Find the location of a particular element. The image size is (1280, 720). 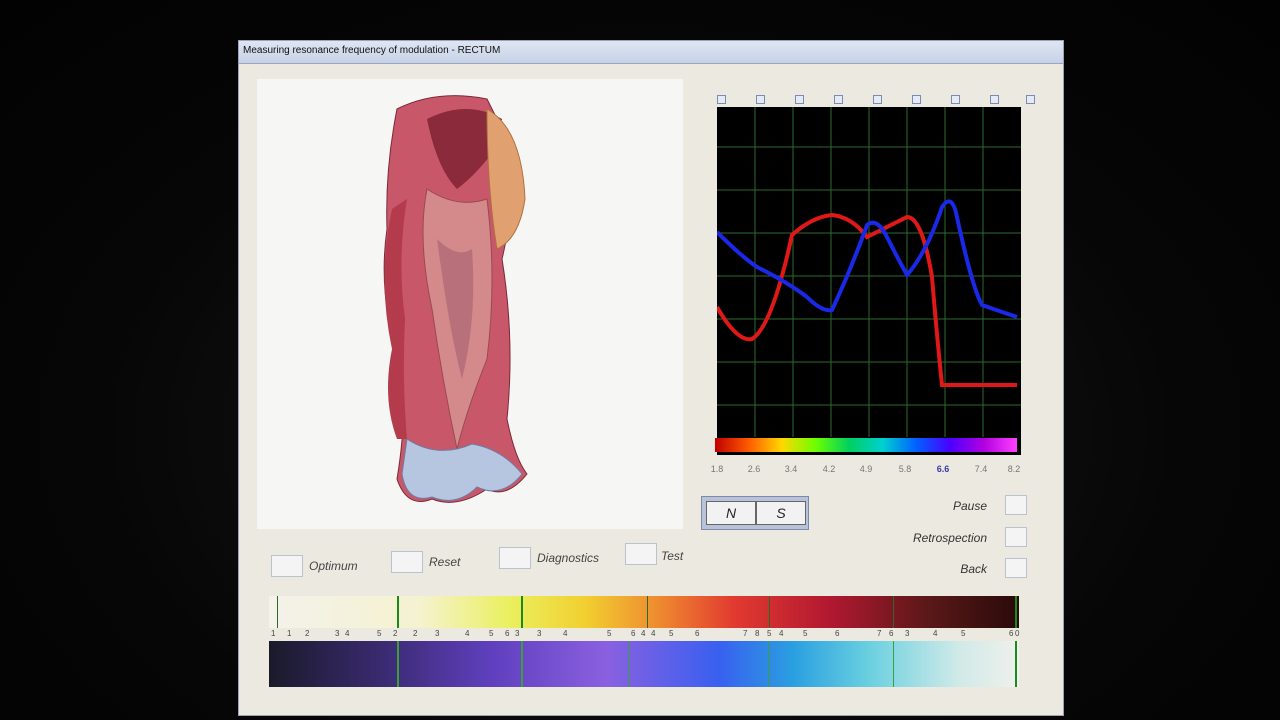

graph-tick-label: 4.9 is located at coordinates (866, 469).